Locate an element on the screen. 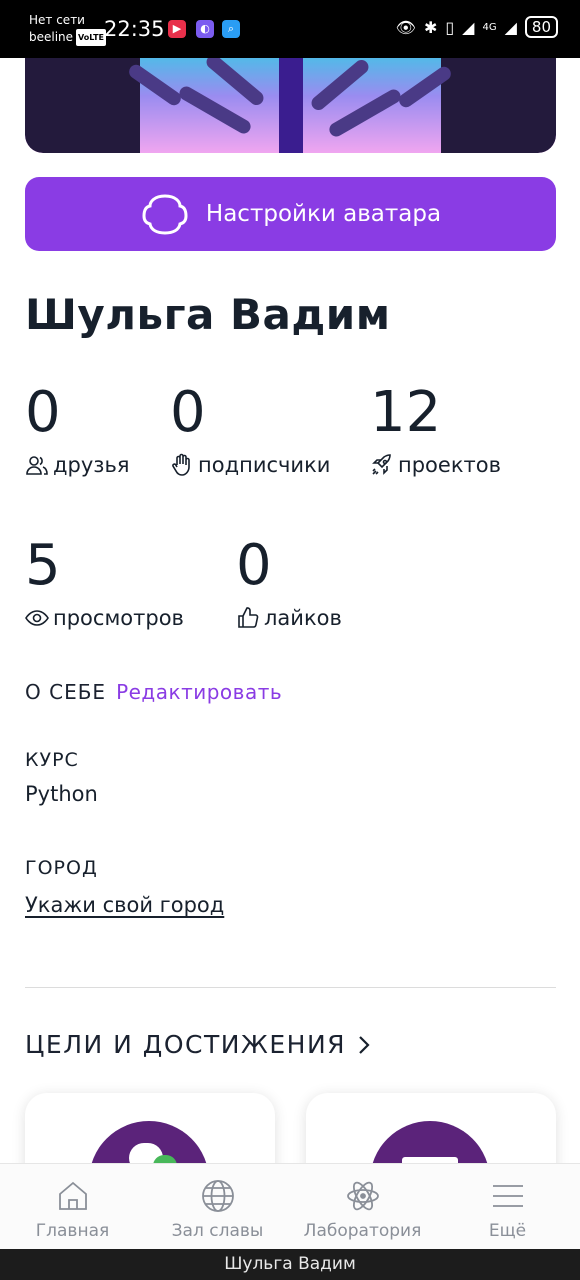 This screenshot has height=1280, width=580. course-value: Python is located at coordinates (61, 794).